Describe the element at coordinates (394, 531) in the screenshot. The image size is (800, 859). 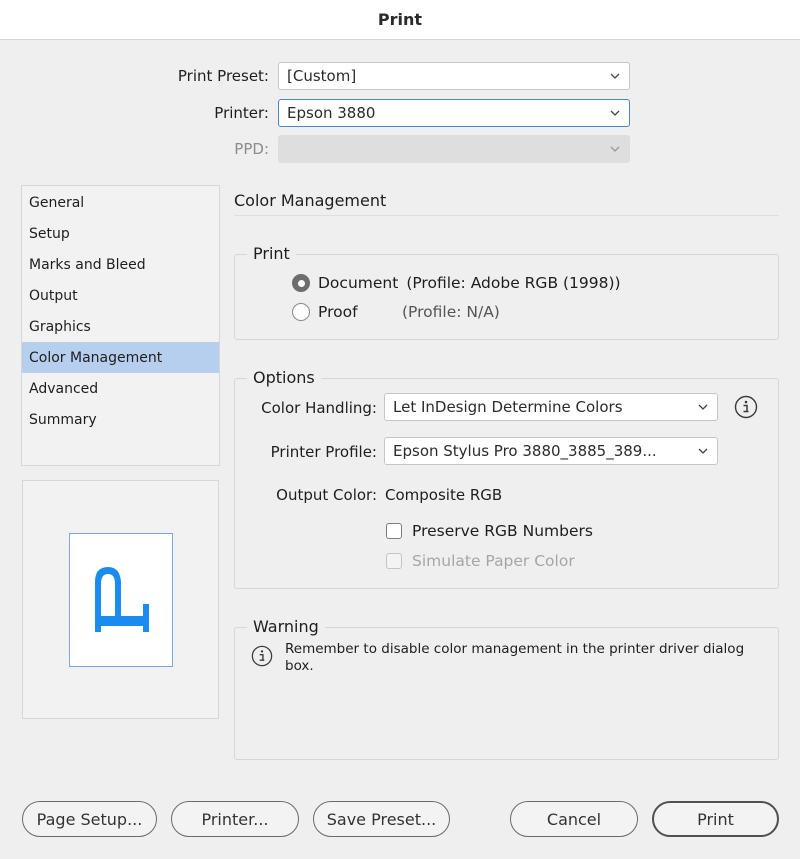
I see `preserve-rgb-checkbox` at that location.